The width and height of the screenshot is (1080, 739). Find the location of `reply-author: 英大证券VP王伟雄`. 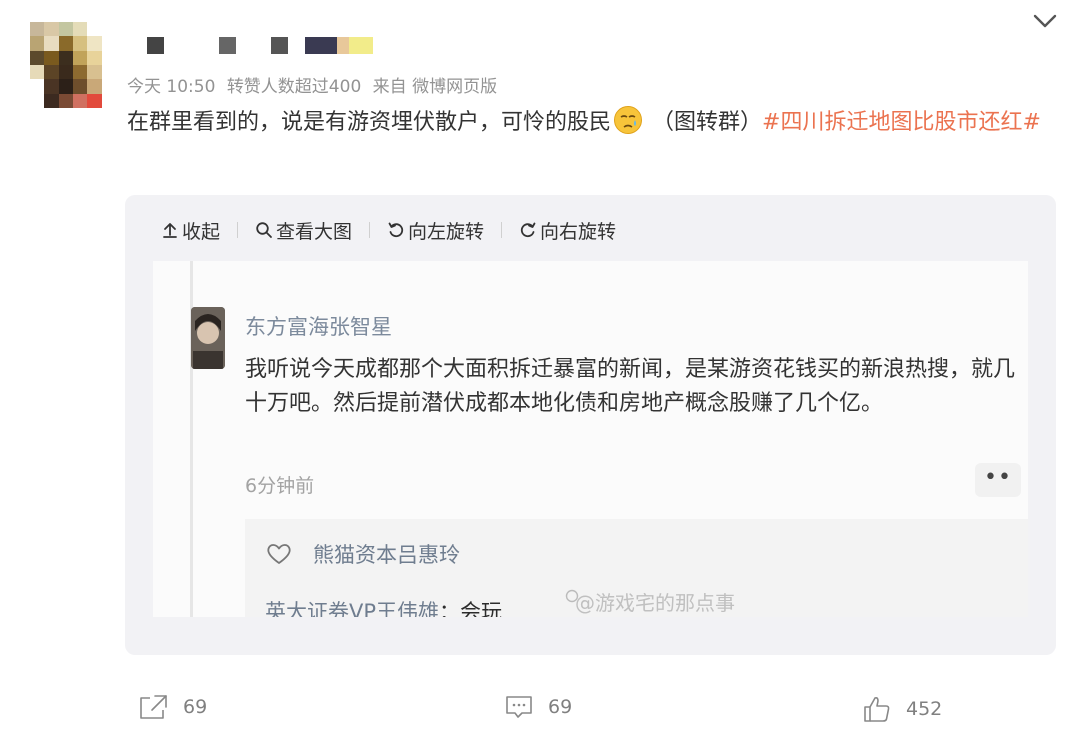

reply-author: 英大证券VP王伟雄 is located at coordinates (352, 608).